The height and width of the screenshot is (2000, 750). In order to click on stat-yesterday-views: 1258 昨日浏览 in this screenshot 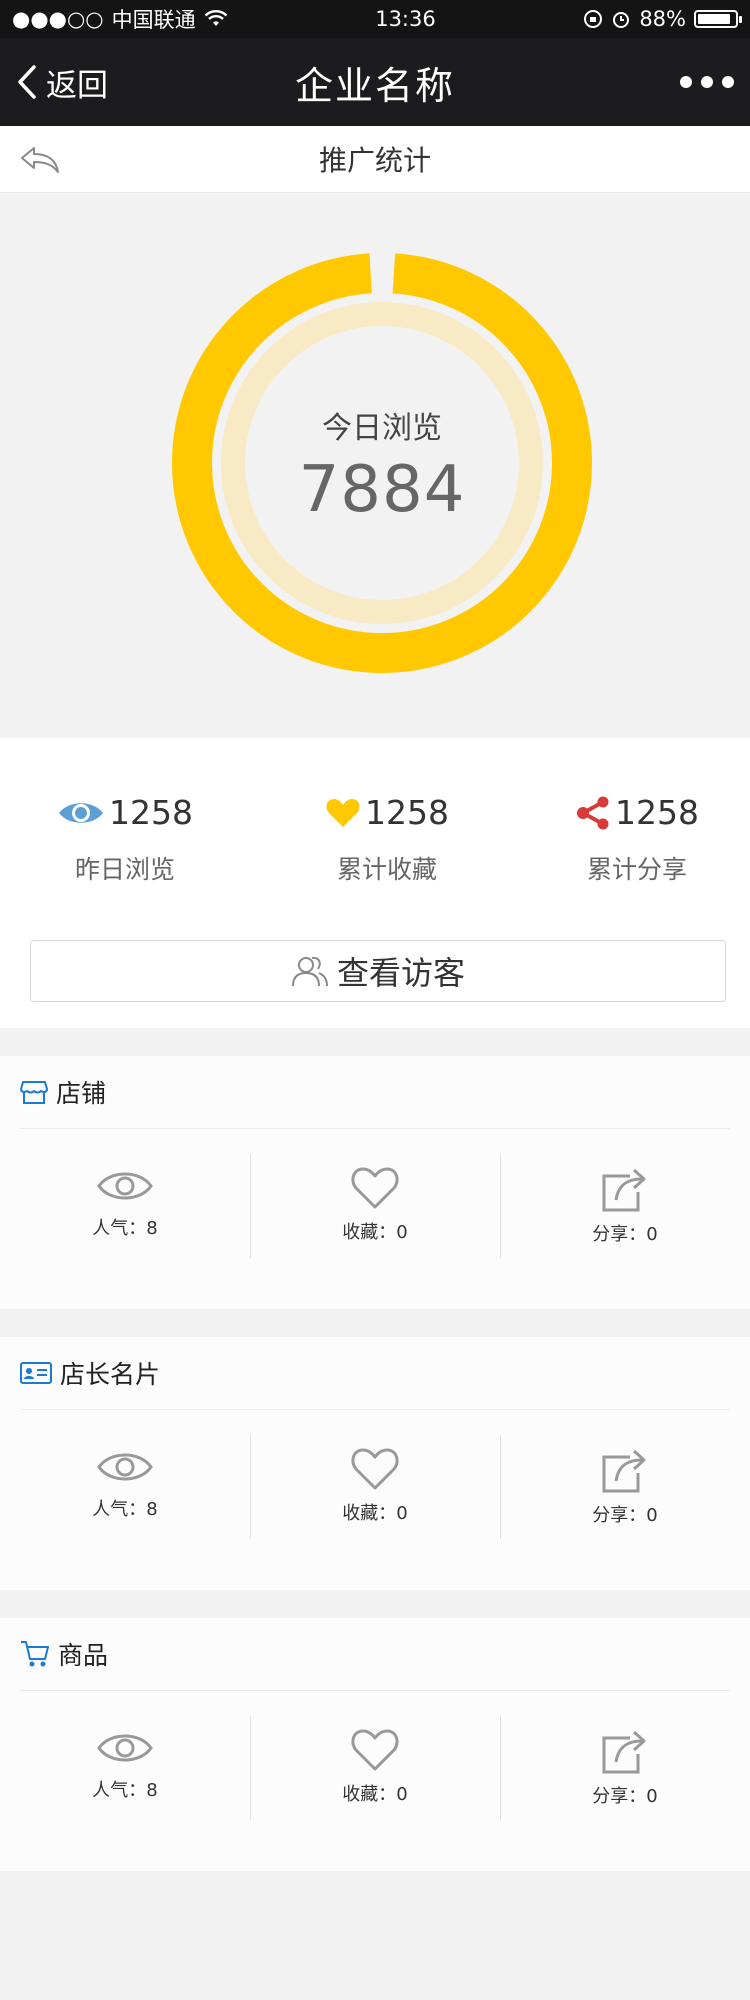, I will do `click(125, 839)`.